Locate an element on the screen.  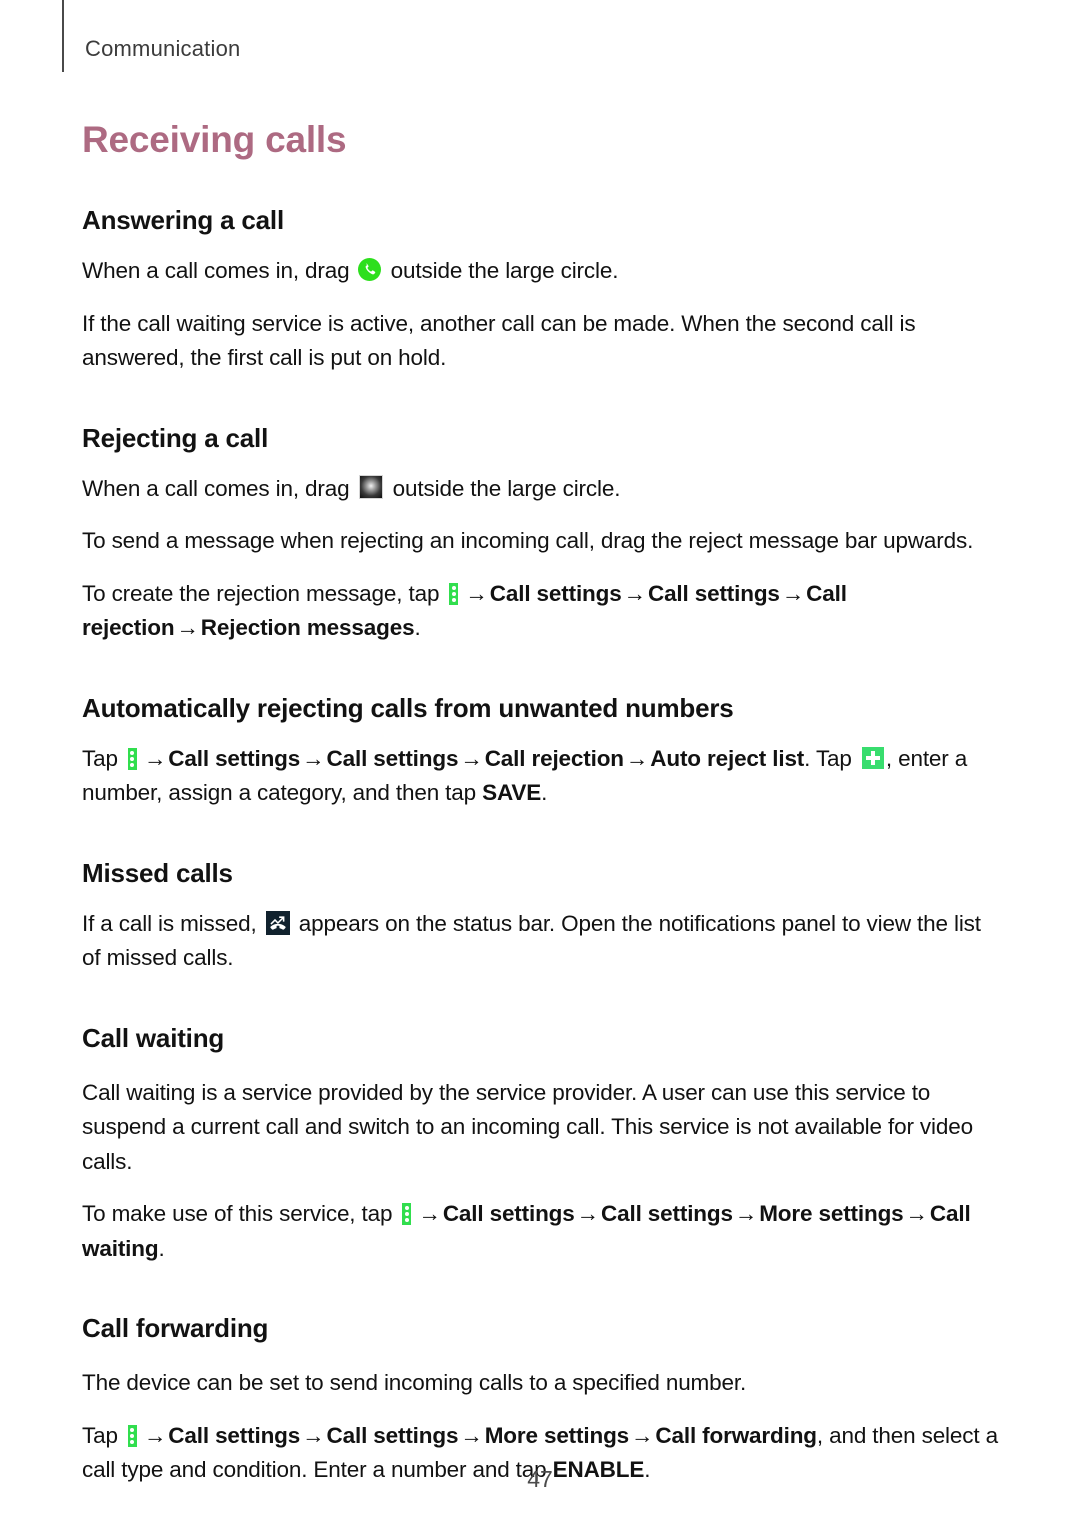
text-fragment: To make use of this service, tap is located at coordinates (240, 1213).